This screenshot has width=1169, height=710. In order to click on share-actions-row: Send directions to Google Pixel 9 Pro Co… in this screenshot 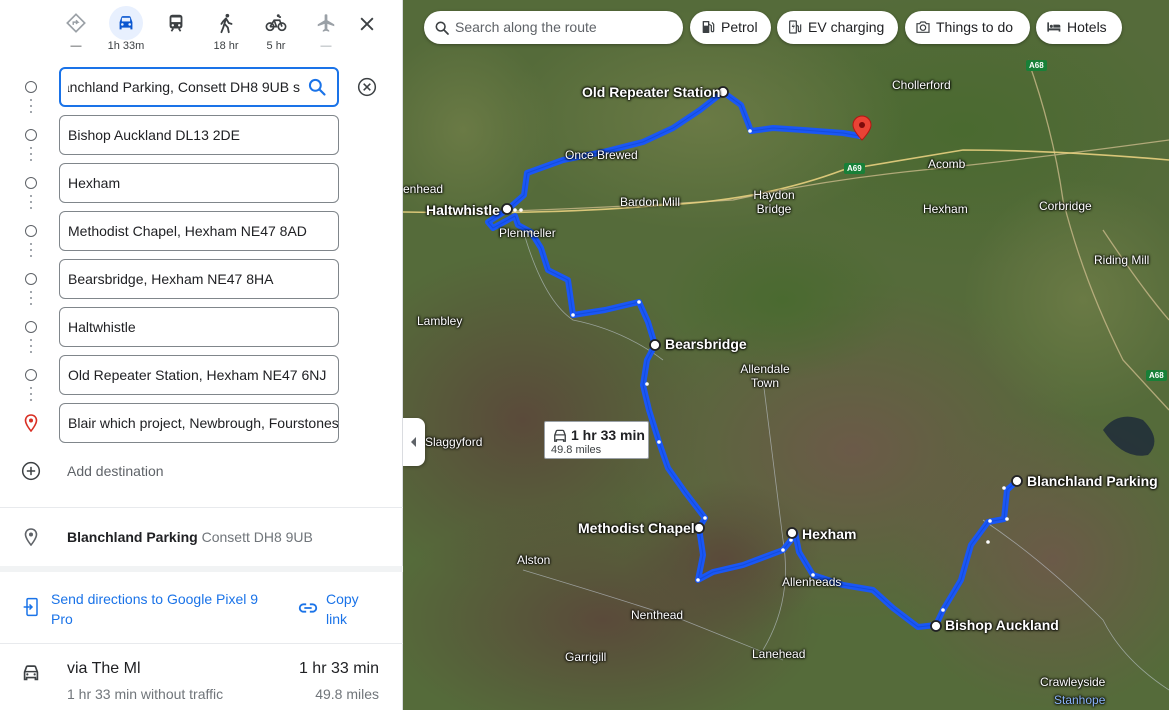, I will do `click(201, 607)`.